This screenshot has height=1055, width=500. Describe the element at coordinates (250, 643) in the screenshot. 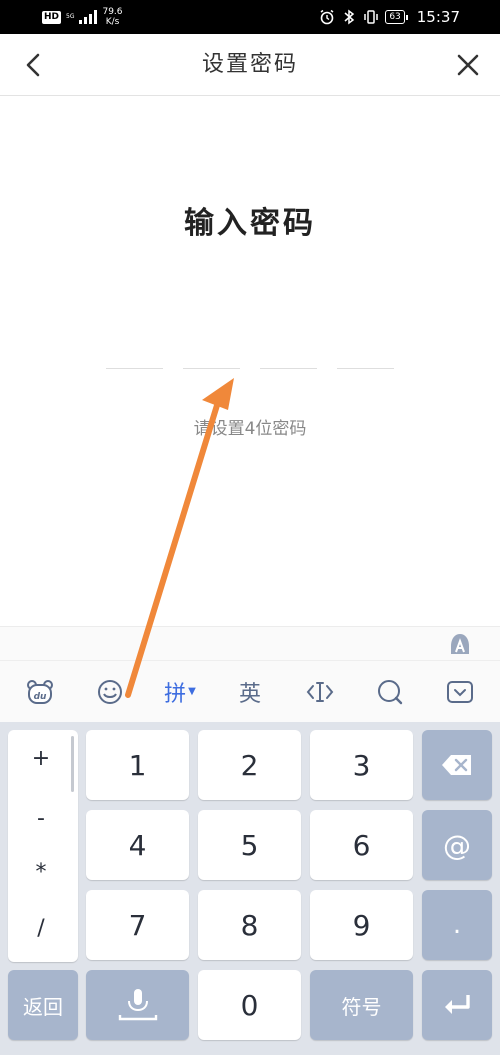

I see `keyboard-top-strip` at that location.